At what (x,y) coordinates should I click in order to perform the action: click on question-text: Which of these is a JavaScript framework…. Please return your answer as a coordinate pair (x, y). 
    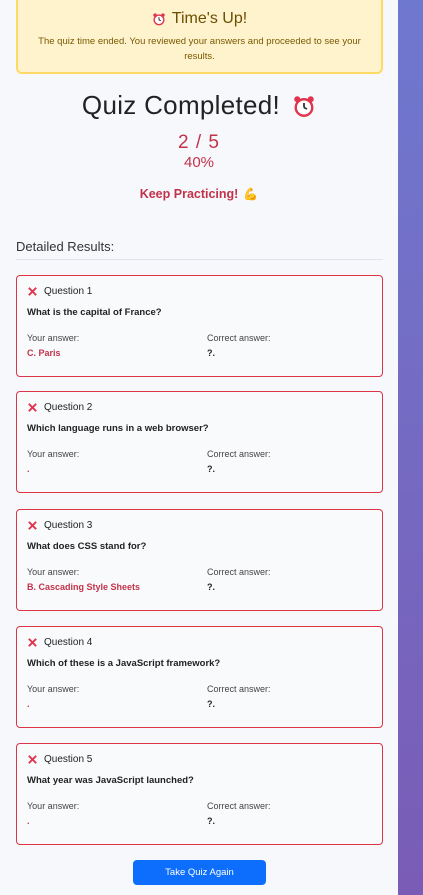
    Looking at the image, I should click on (124, 663).